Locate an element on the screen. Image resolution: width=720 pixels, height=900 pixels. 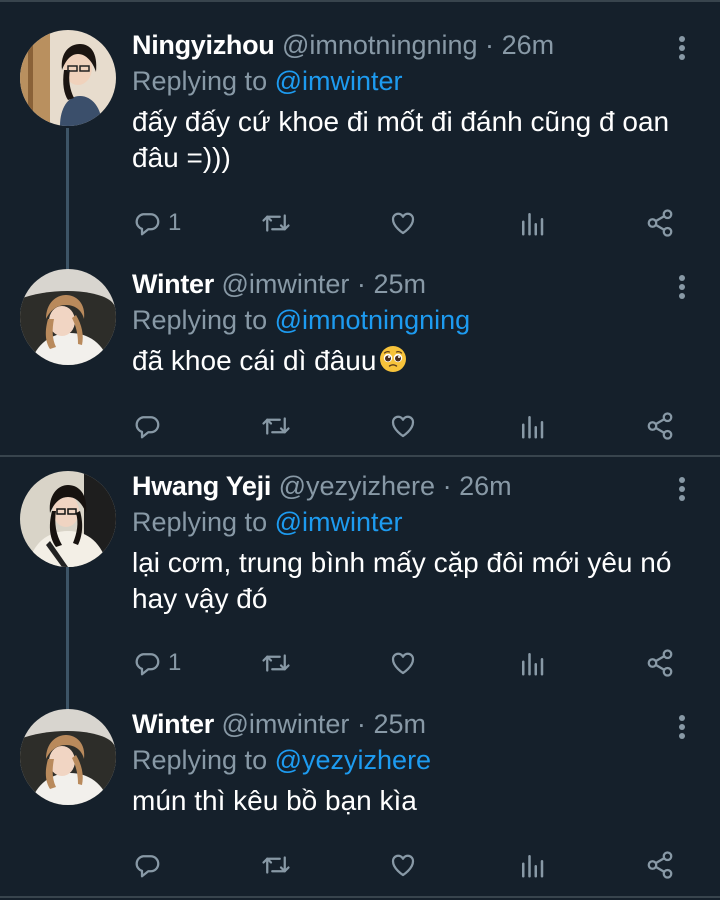
bottom-divider is located at coordinates (360, 897).